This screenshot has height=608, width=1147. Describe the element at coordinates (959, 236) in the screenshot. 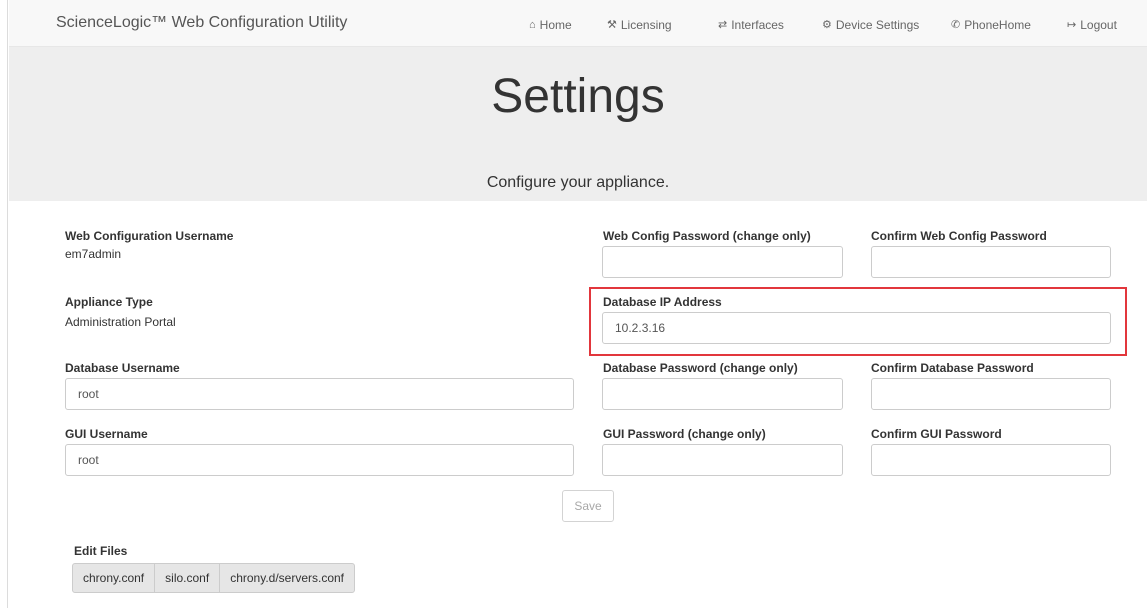

I see `confirm-web-config-password-label: Confirm Web Config Password` at that location.